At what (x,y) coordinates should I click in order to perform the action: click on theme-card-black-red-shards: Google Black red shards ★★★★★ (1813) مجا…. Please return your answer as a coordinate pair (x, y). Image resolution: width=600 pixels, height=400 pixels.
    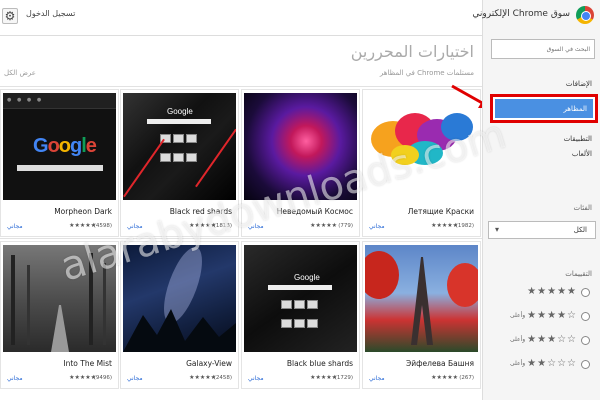
    Looking at the image, I should click on (179, 163).